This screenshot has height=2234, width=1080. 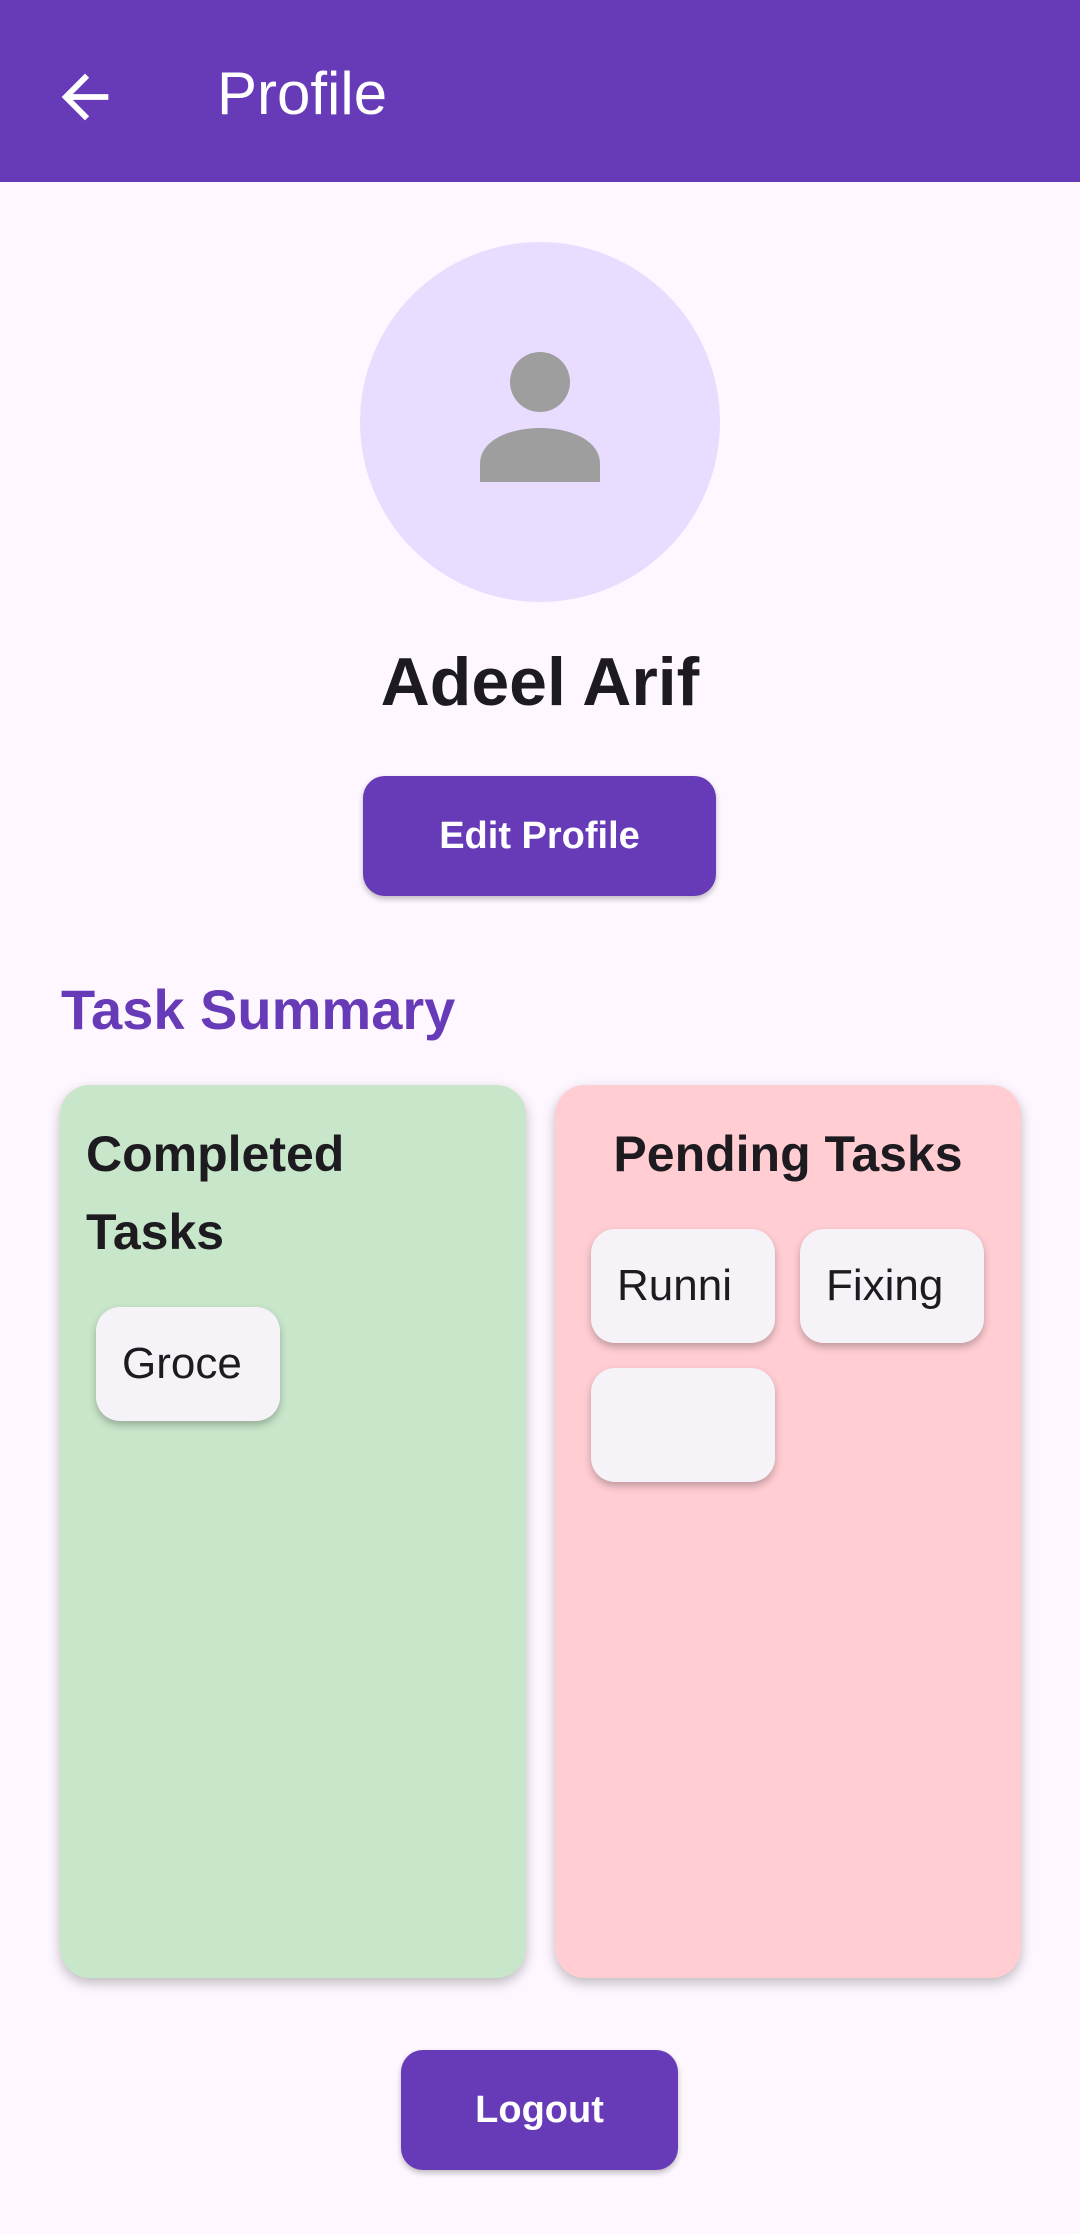 I want to click on completed-task-chip: Groce, so click(x=188, y=1364).